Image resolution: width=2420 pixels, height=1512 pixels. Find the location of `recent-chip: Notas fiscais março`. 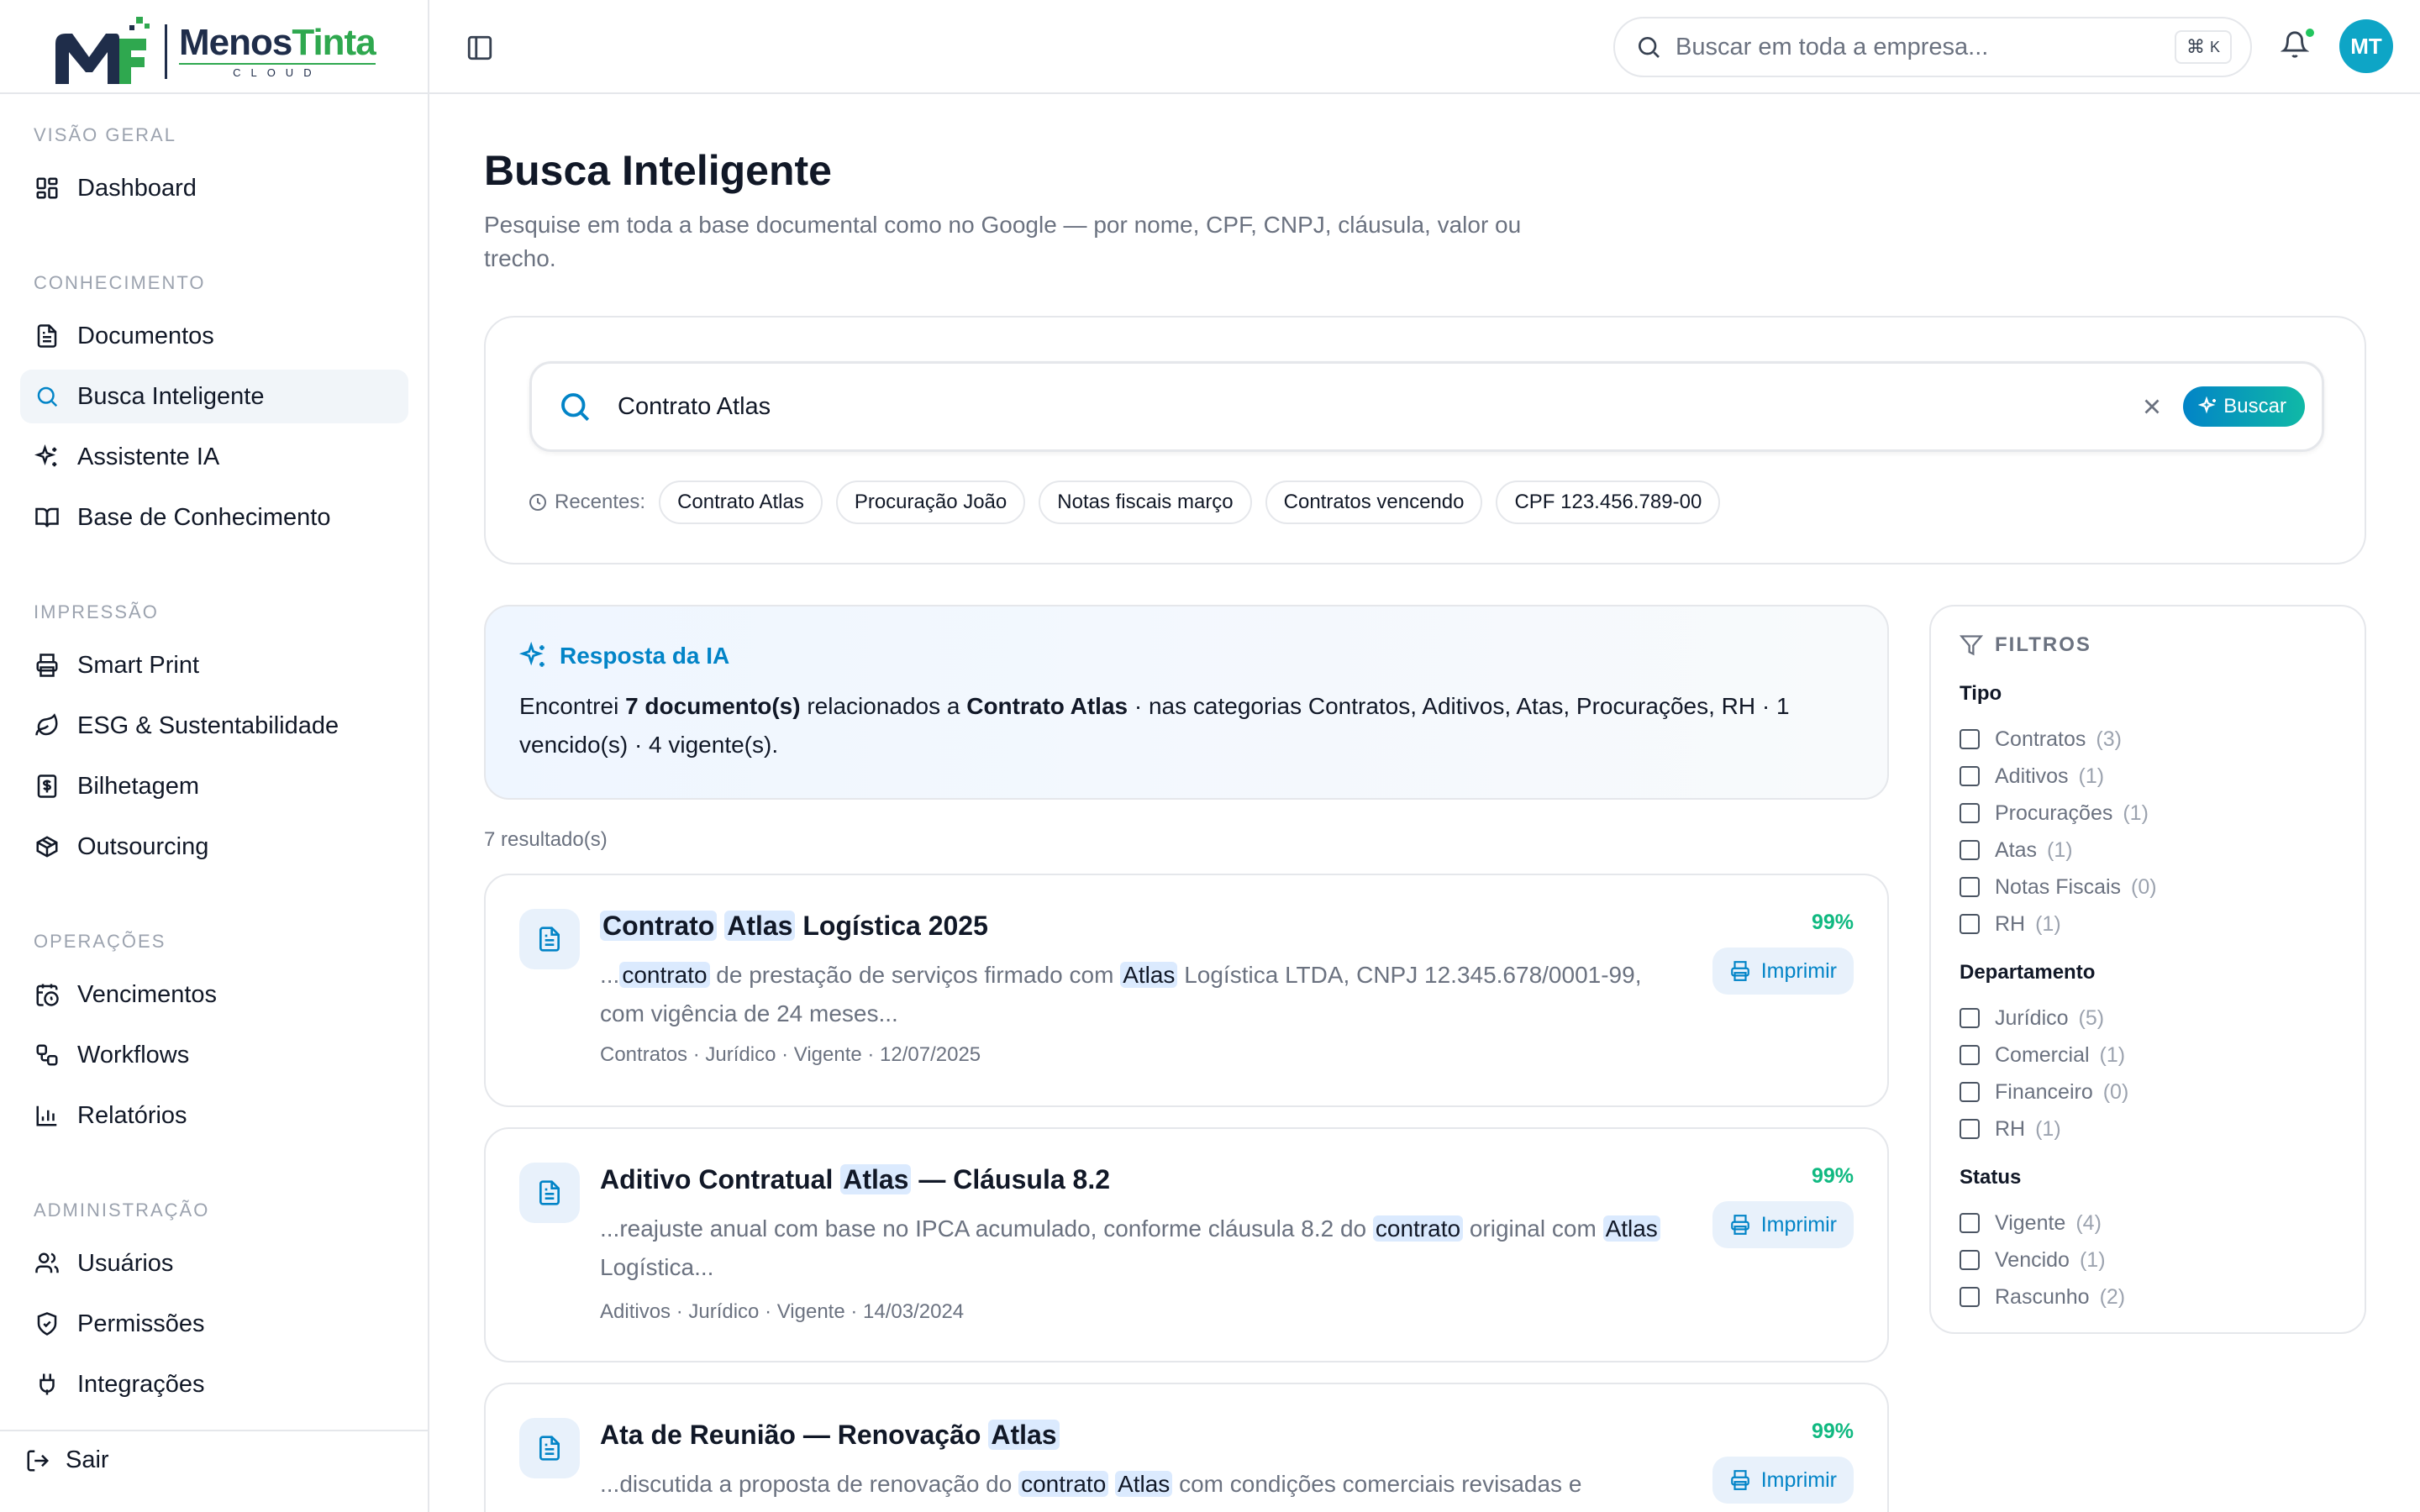

recent-chip: Notas fiscais março is located at coordinates (1145, 502).